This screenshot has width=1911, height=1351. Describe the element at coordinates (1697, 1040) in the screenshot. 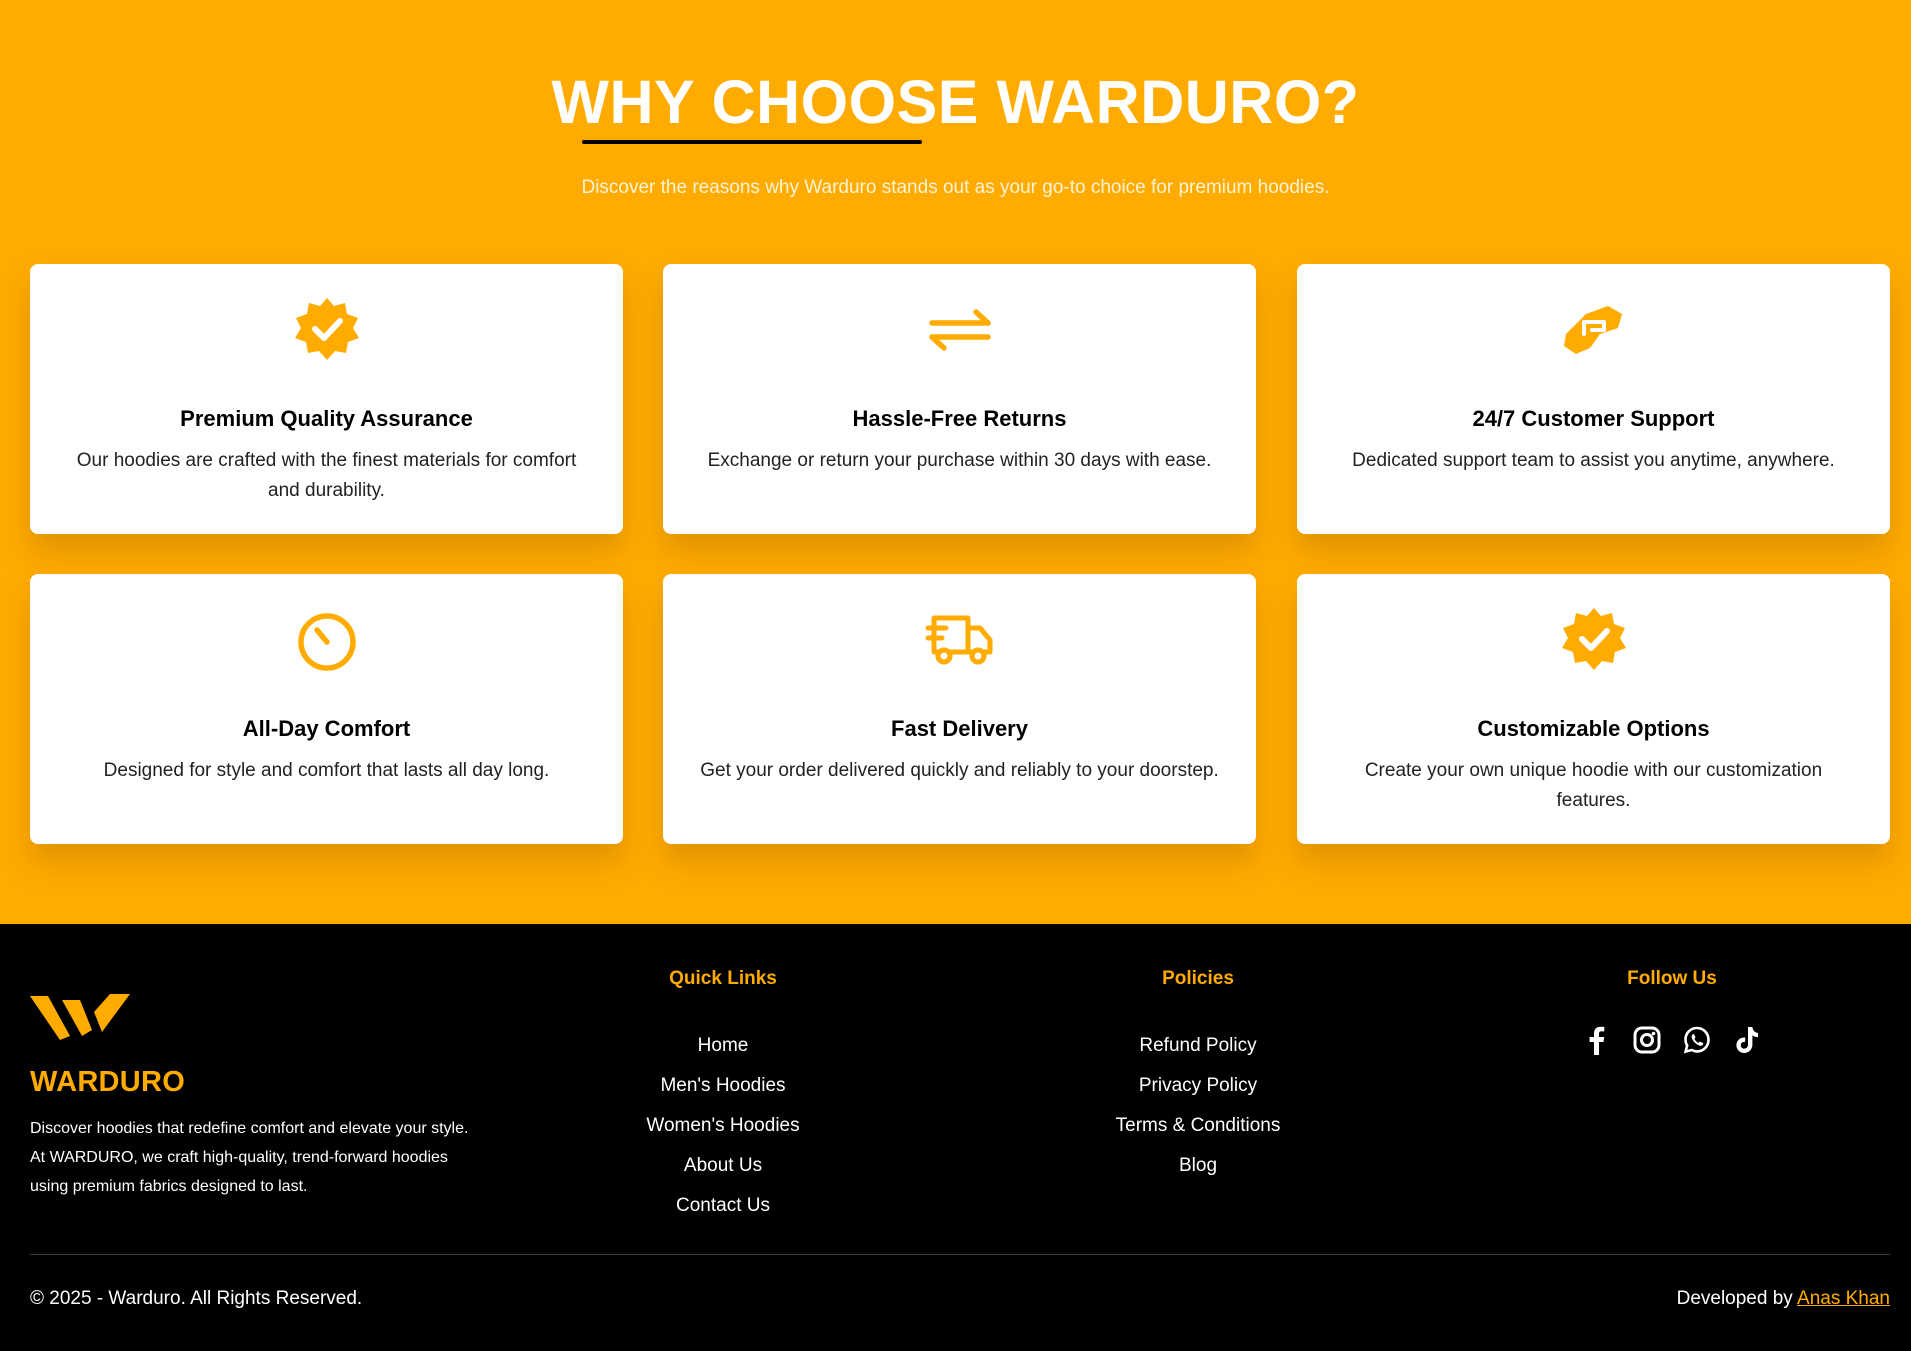

I see `whatsapp-icon` at that location.